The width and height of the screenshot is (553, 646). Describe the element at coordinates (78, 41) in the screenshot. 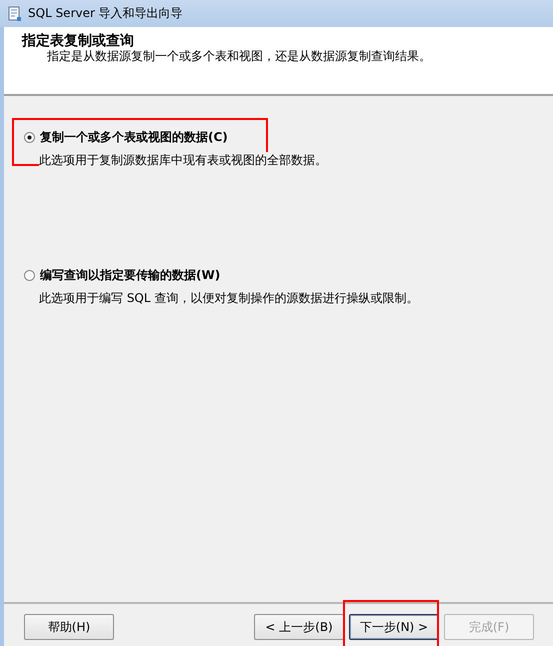

I see `page-heading: 指定表复制或查询` at that location.